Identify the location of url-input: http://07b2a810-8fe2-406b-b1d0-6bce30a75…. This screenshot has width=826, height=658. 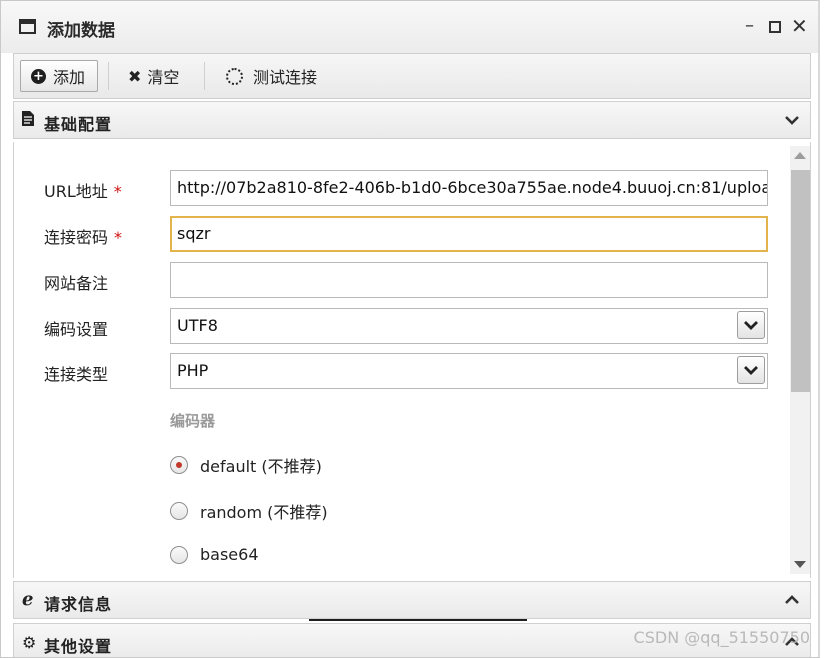
(469, 188).